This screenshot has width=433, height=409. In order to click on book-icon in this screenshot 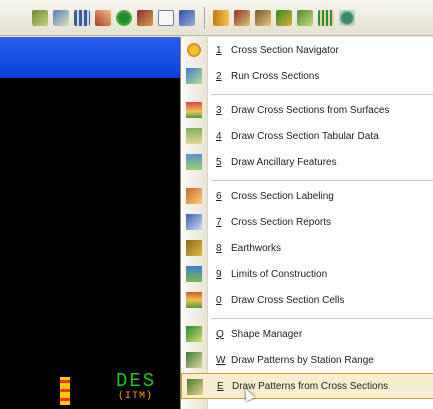, I will do `click(221, 17)`.